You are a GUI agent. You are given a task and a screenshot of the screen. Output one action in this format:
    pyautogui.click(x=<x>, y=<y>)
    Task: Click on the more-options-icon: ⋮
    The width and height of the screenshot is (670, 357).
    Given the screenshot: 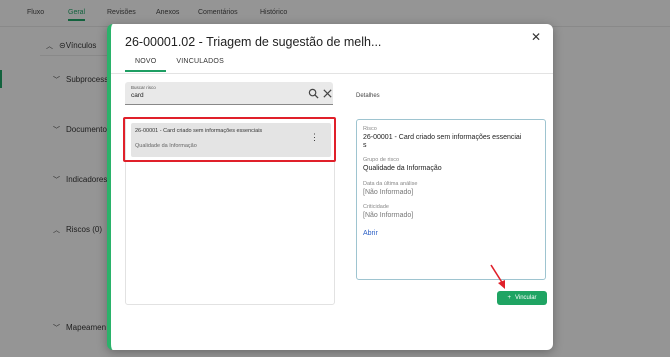 What is the action you would take?
    pyautogui.click(x=314, y=137)
    